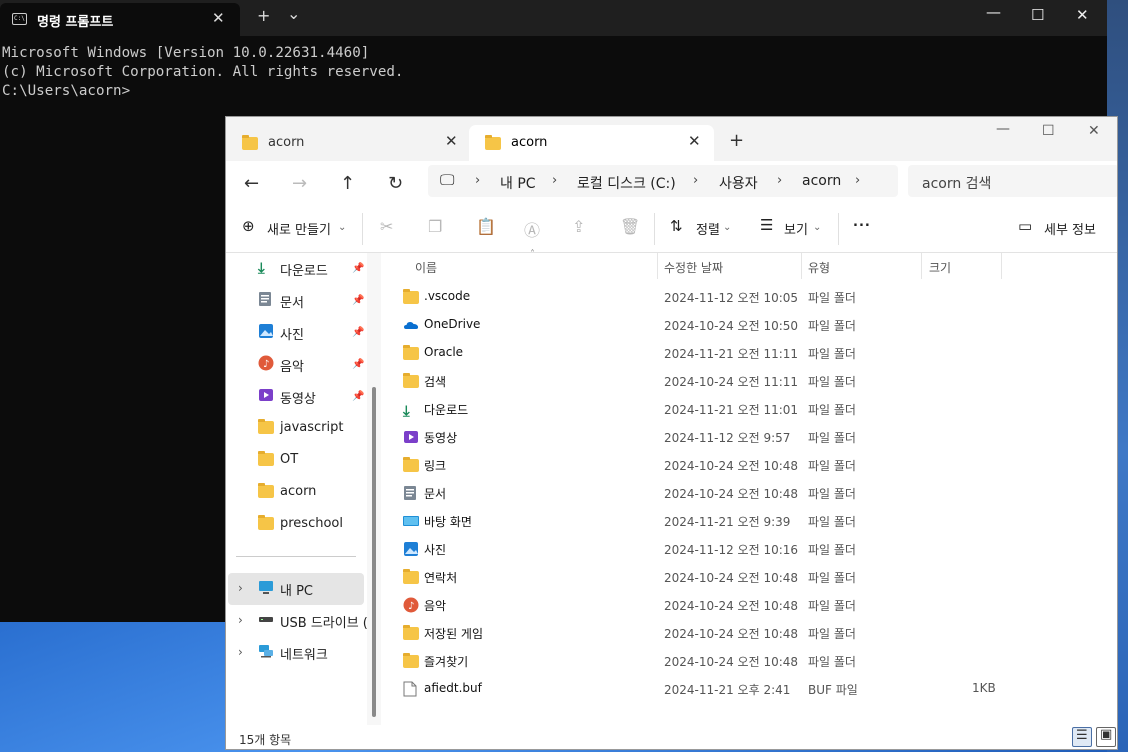 The image size is (1128, 752). What do you see at coordinates (1025, 226) in the screenshot?
I see `details-pane-icon: ▭` at bounding box center [1025, 226].